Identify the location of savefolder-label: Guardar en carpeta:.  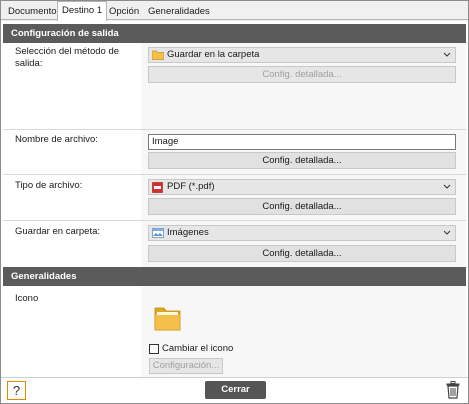
(58, 231).